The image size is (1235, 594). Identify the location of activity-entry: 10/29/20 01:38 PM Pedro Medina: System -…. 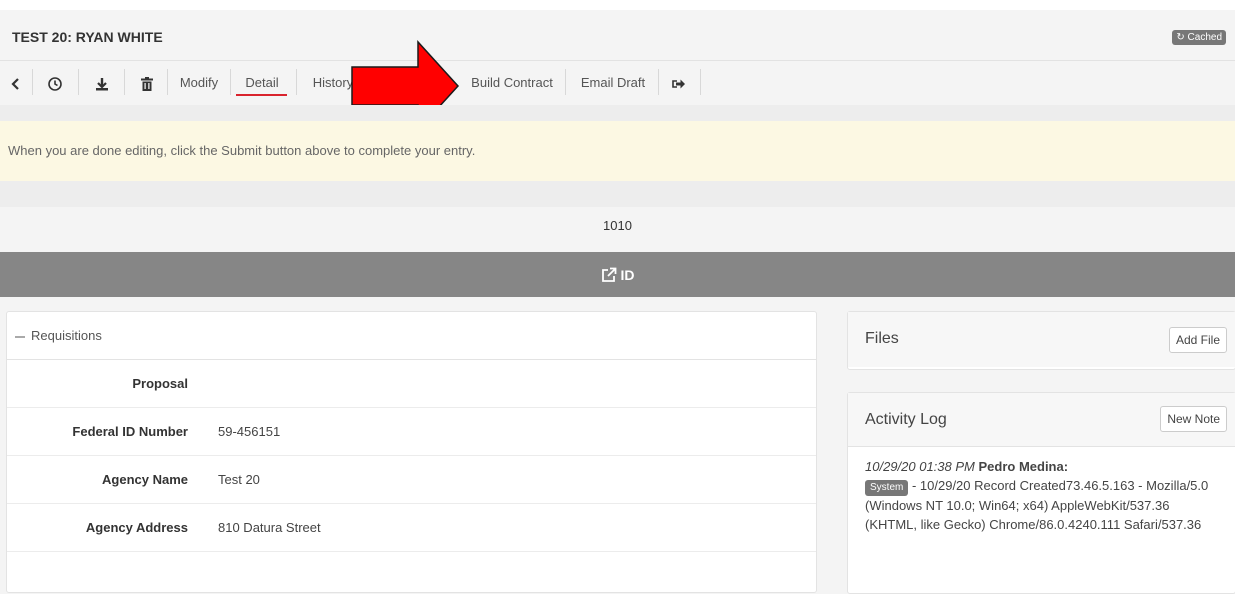
(1041, 495).